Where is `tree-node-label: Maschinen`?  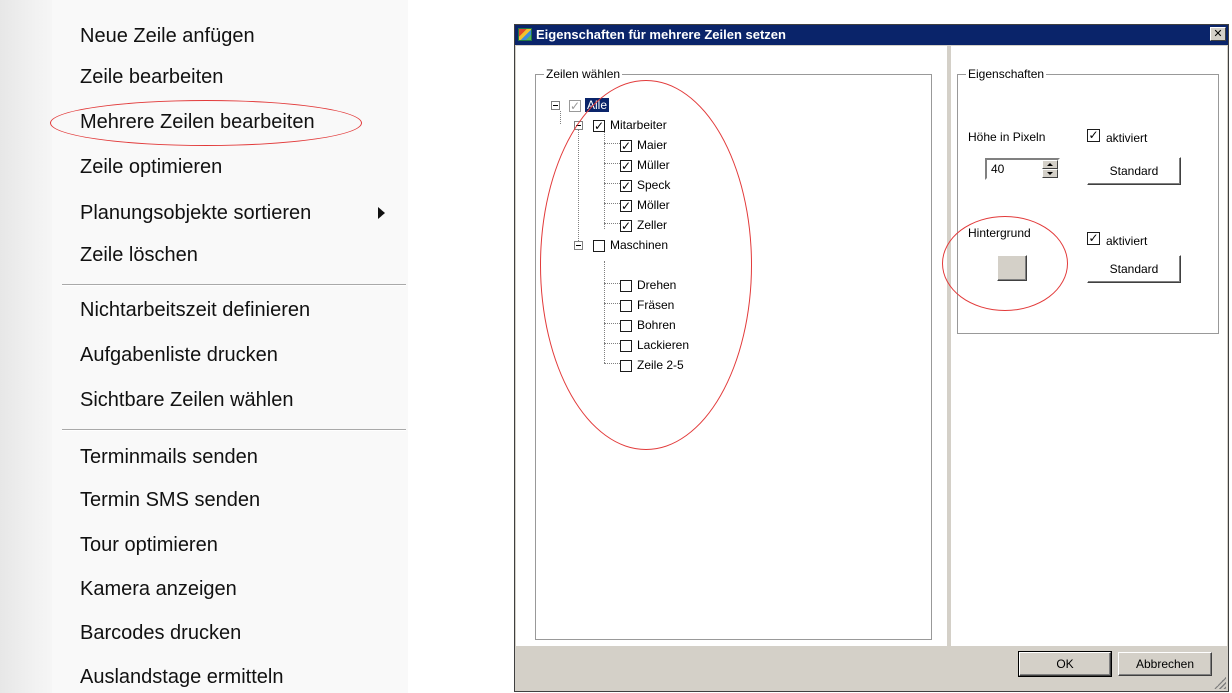 tree-node-label: Maschinen is located at coordinates (639, 245).